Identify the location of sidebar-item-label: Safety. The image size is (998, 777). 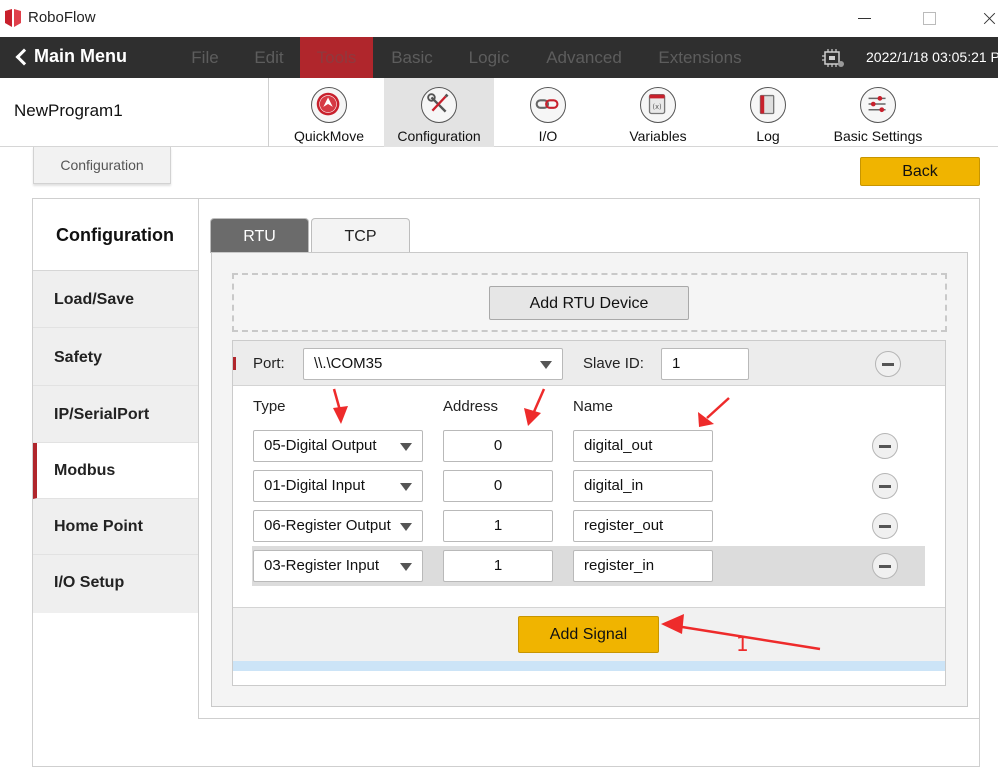
(78, 357).